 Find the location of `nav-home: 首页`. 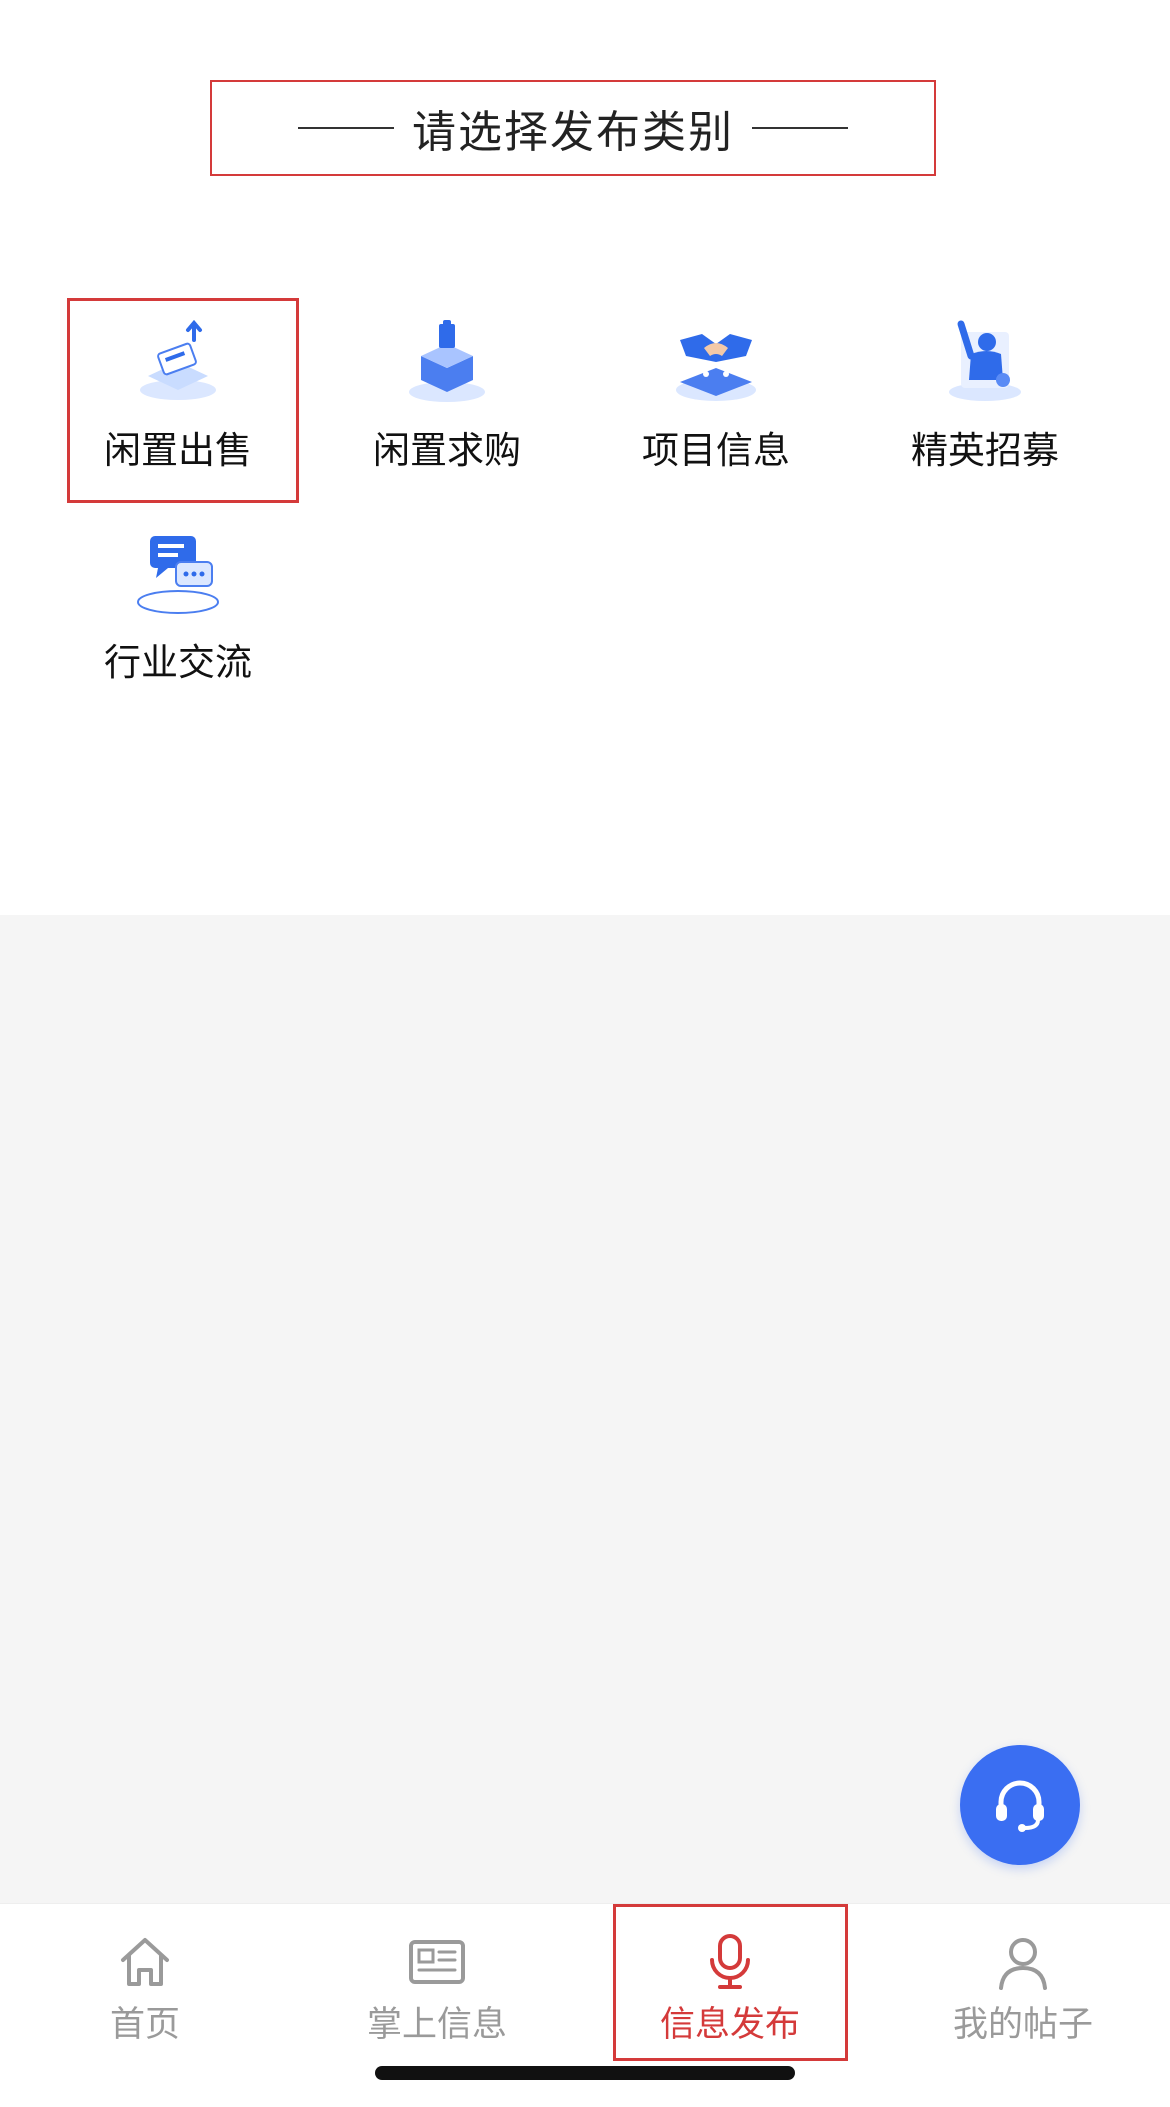

nav-home: 首页 is located at coordinates (145, 1984).